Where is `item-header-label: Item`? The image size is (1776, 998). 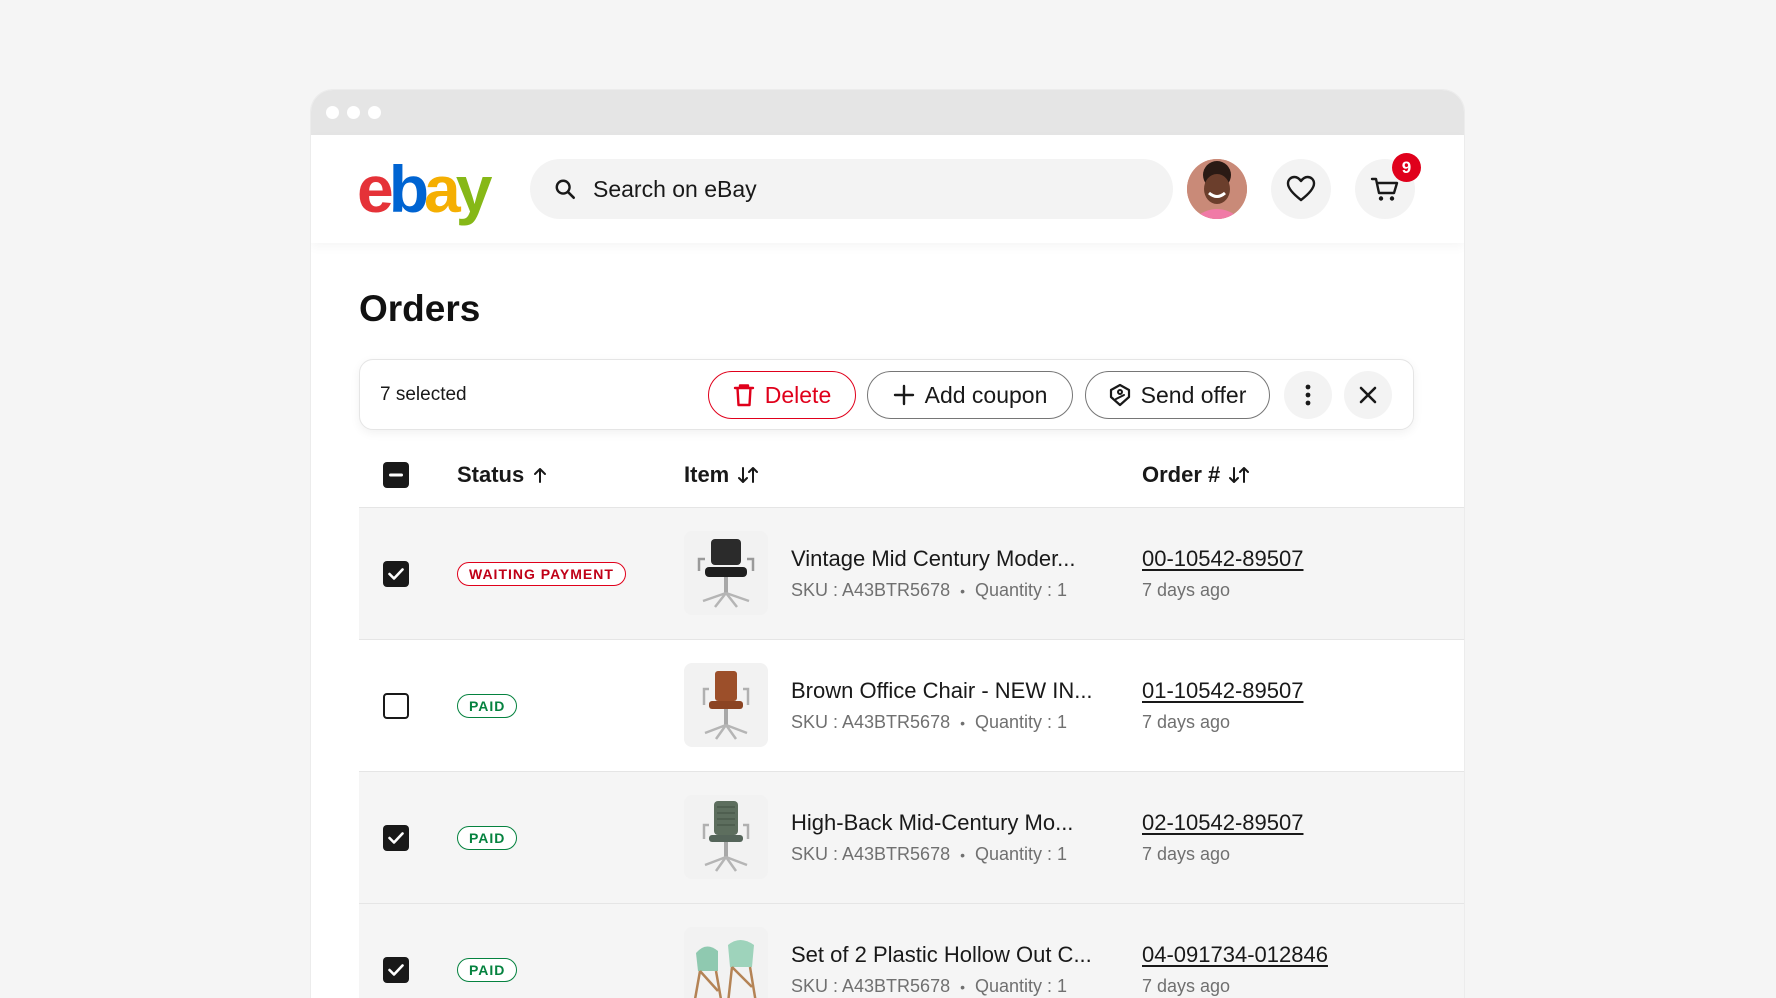 item-header-label: Item is located at coordinates (707, 474).